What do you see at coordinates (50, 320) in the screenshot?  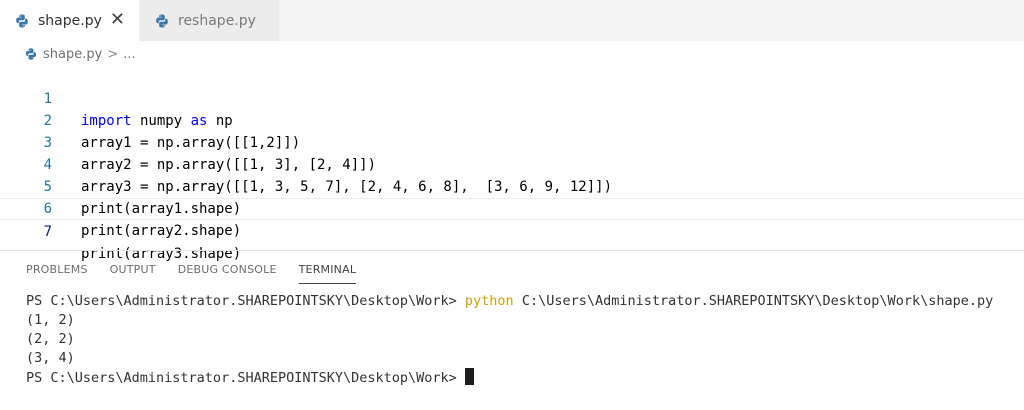 I see `terminal-line: (1, 2)` at bounding box center [50, 320].